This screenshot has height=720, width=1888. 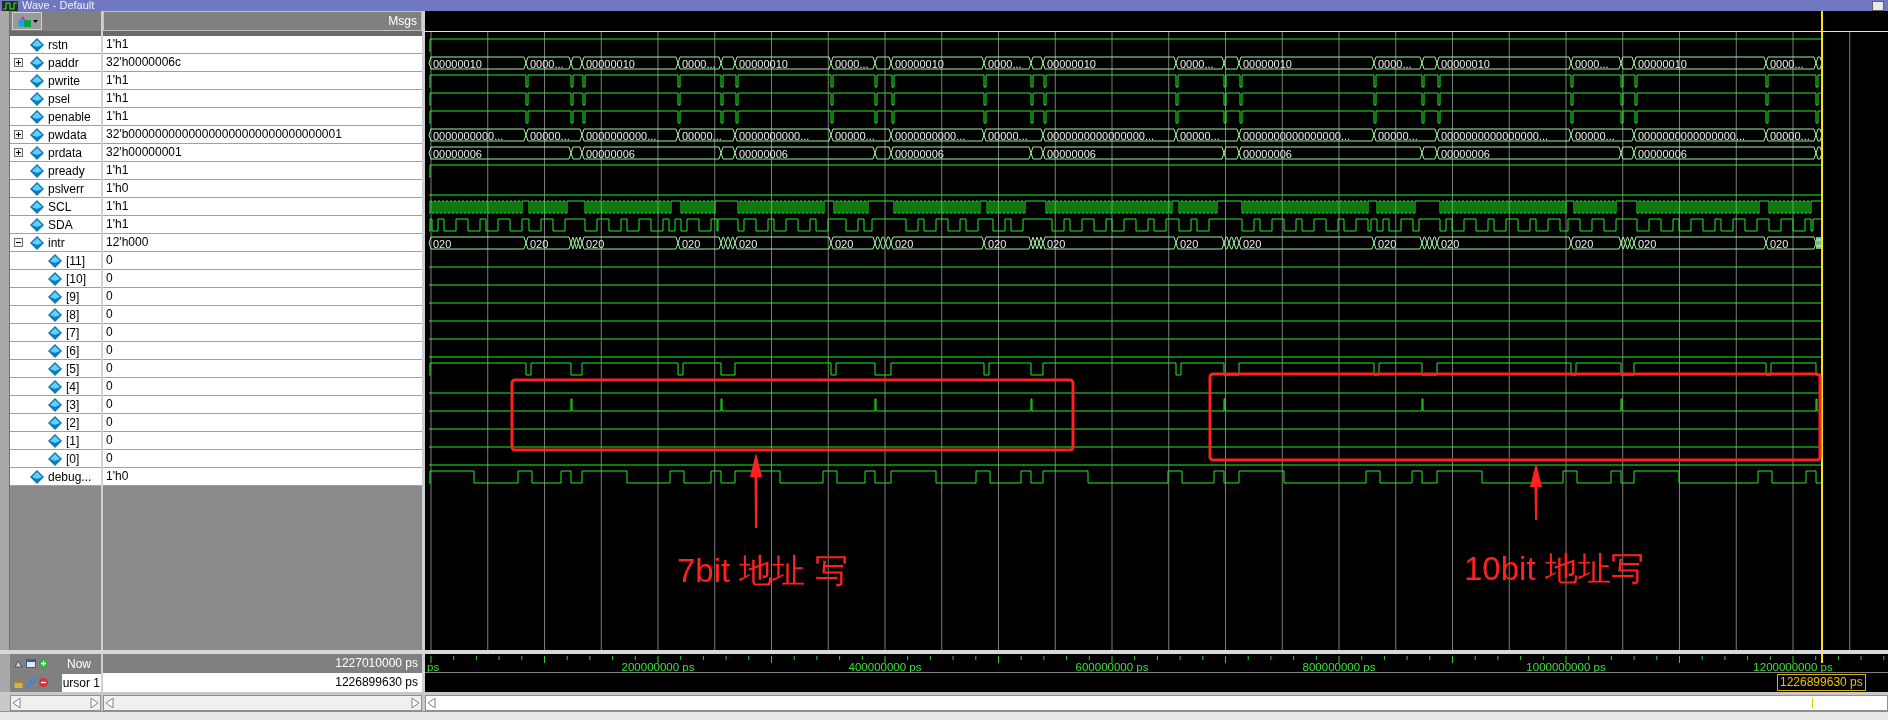 What do you see at coordinates (27, 21) in the screenshot?
I see `wave-menu-button` at bounding box center [27, 21].